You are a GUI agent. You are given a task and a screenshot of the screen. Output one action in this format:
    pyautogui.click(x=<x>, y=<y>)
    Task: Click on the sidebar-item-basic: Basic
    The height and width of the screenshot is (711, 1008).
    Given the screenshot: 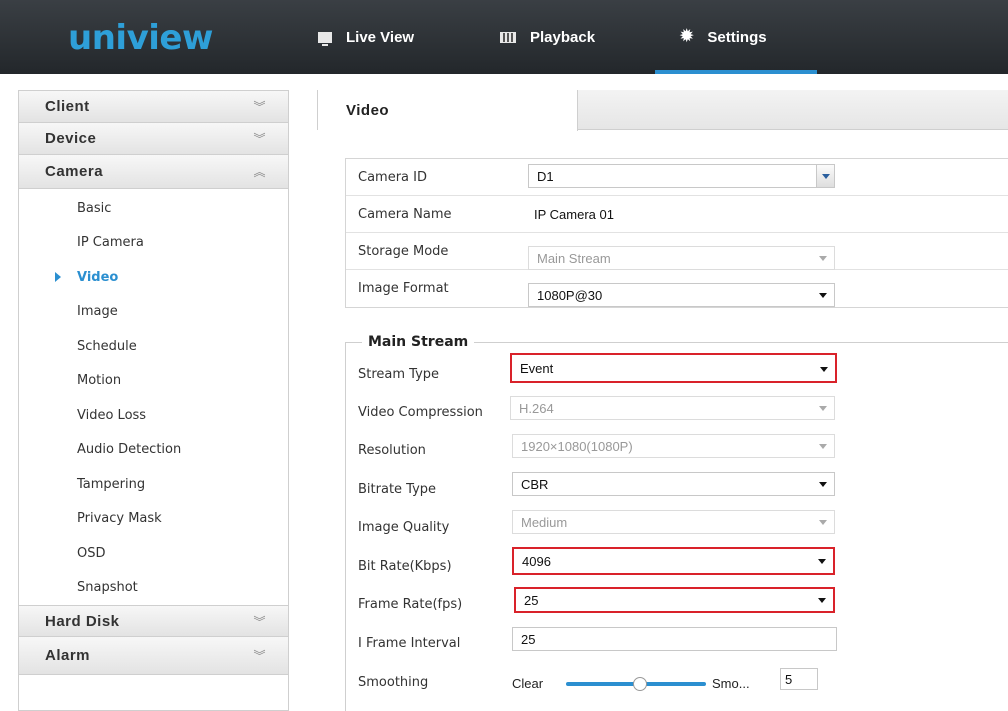 What is the action you would take?
    pyautogui.click(x=153, y=208)
    